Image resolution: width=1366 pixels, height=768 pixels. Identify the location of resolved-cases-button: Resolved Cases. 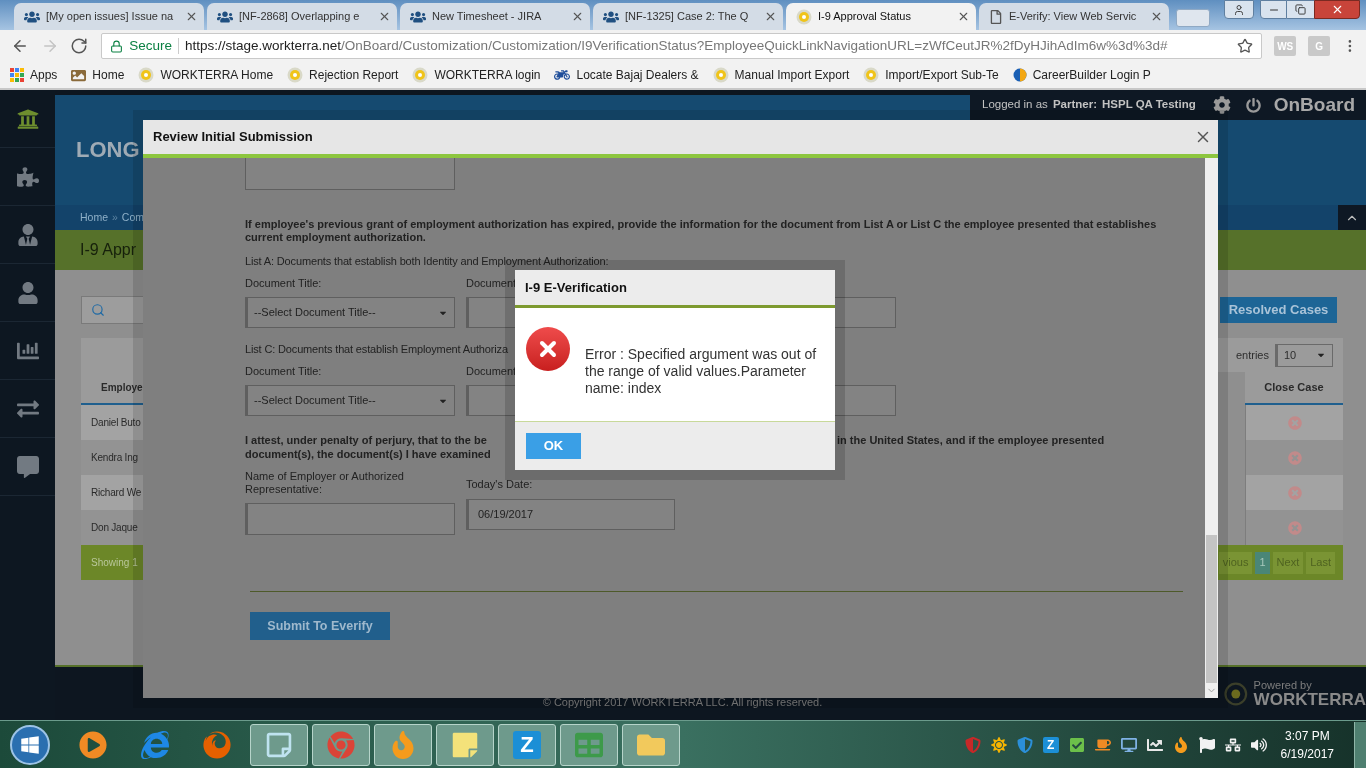
(1278, 310).